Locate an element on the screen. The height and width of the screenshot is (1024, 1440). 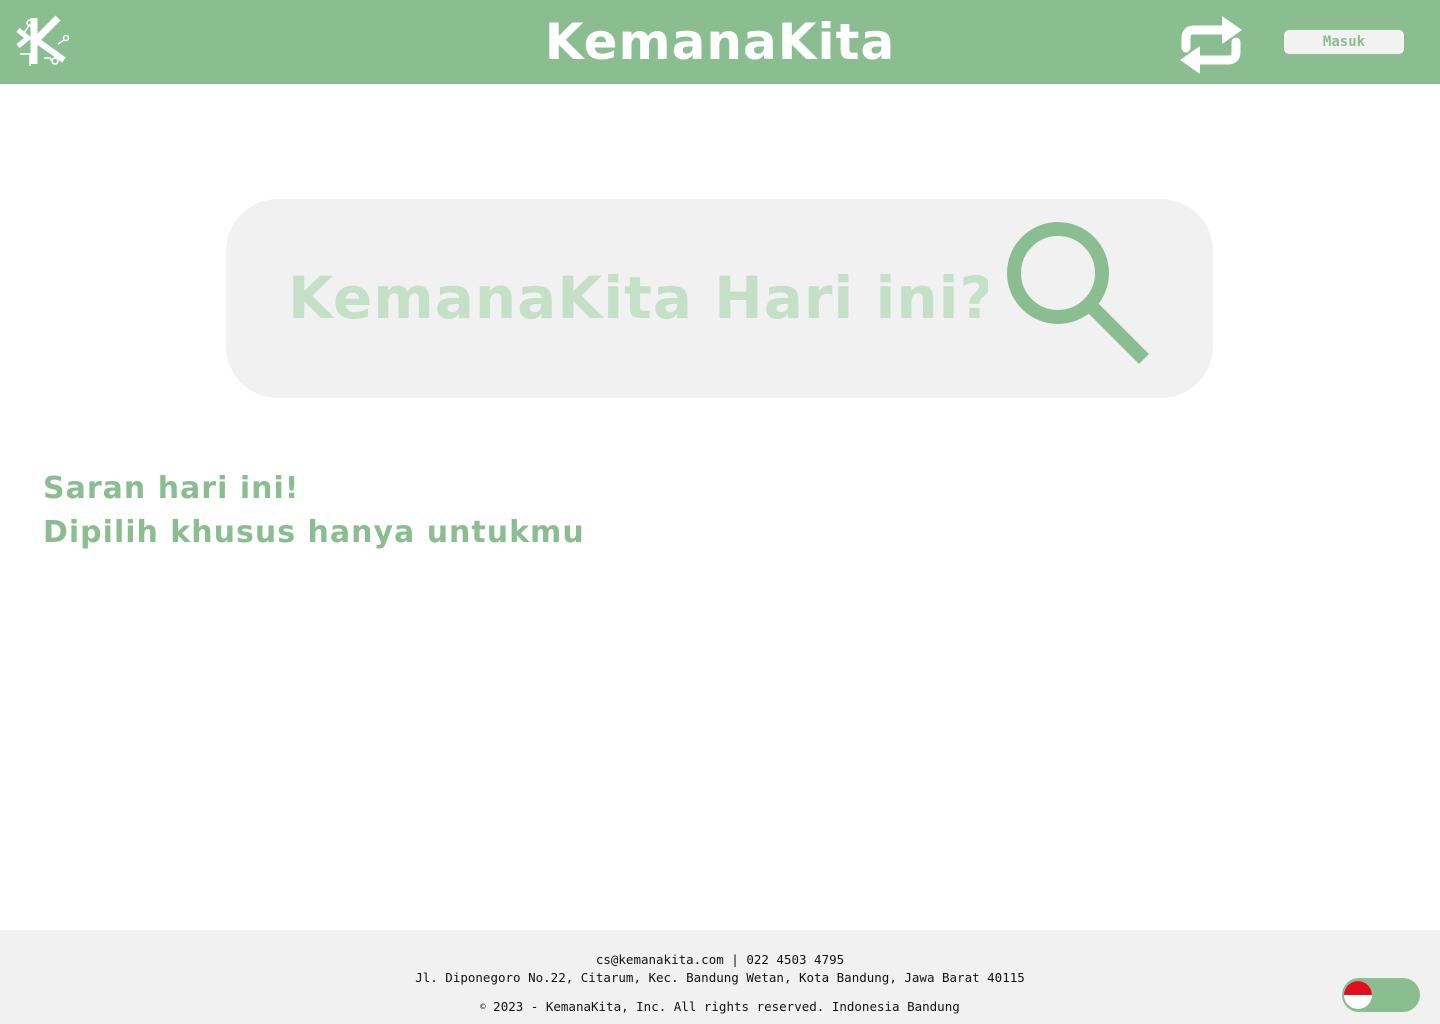
search-bar is located at coordinates (719, 298).